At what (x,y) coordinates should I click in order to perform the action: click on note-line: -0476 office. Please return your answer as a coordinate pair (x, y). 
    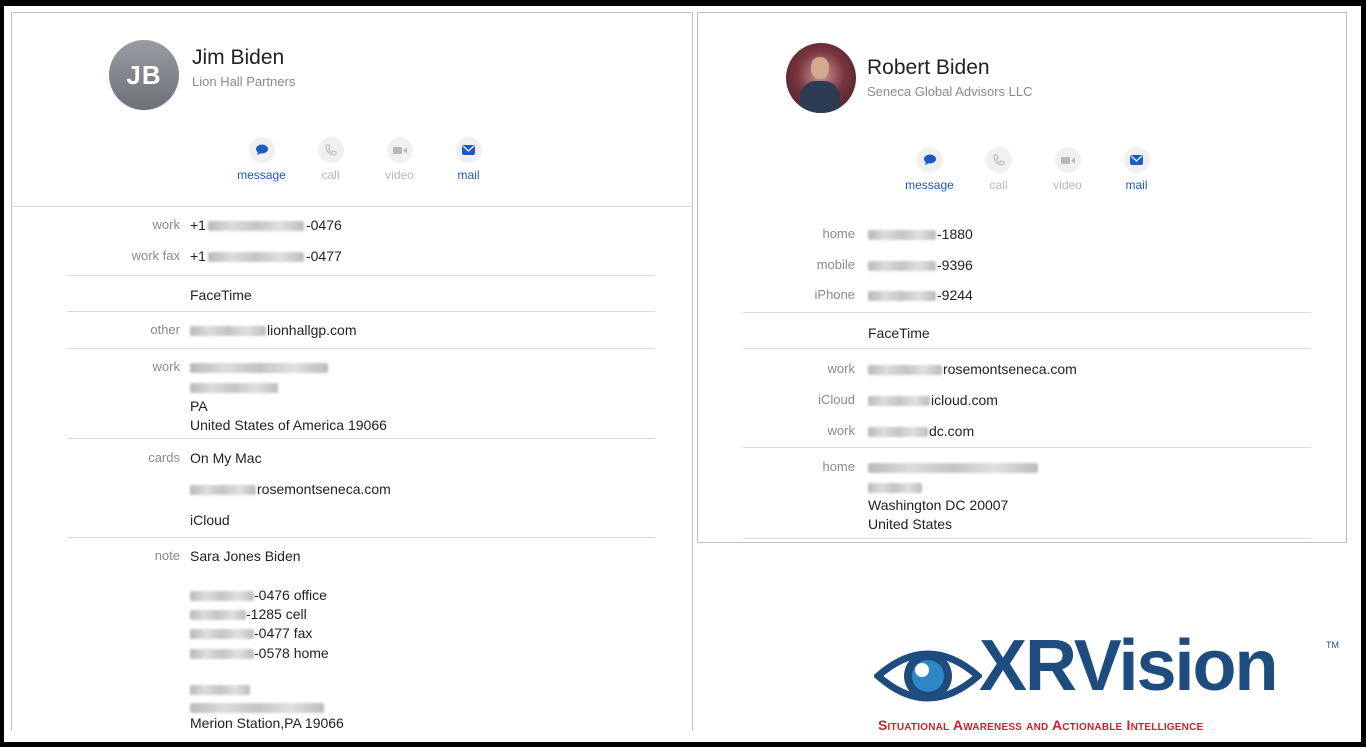
    Looking at the image, I should click on (258, 595).